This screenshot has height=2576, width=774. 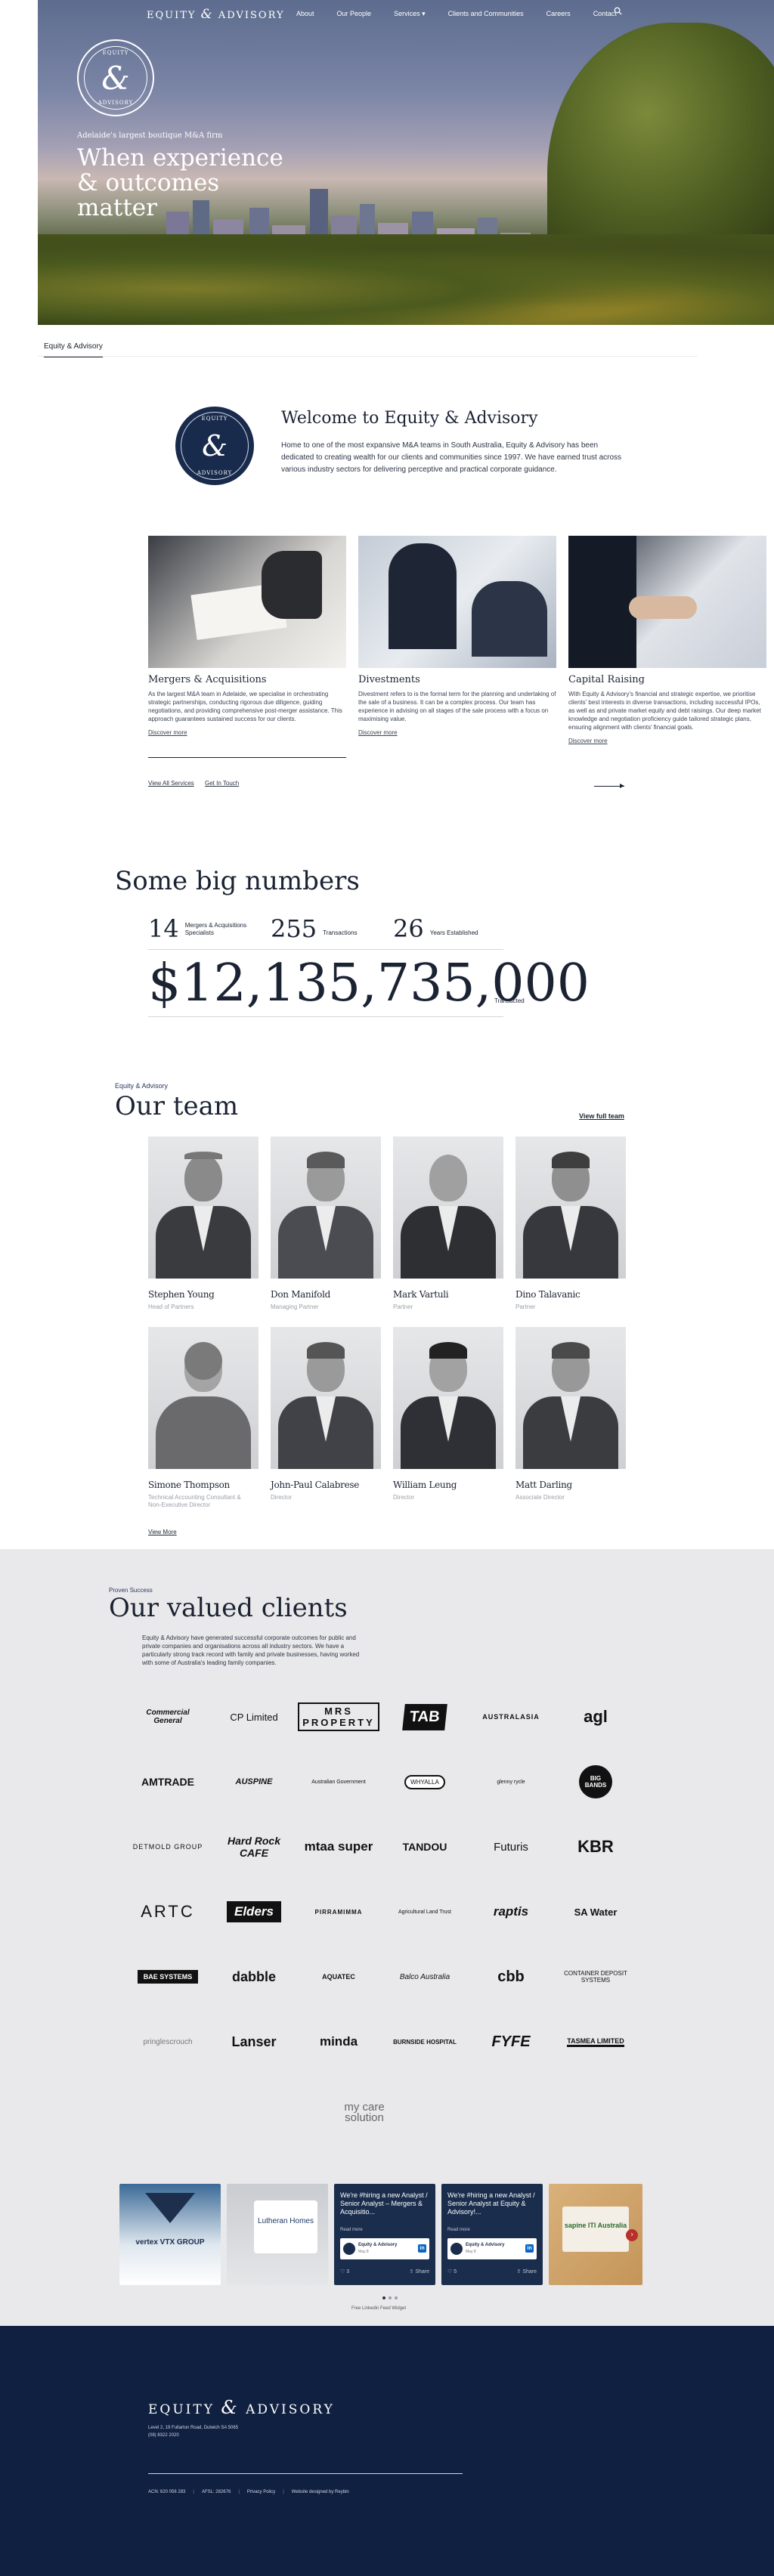 I want to click on client-logo-text: AUSTRALASIA, so click(x=511, y=1717).